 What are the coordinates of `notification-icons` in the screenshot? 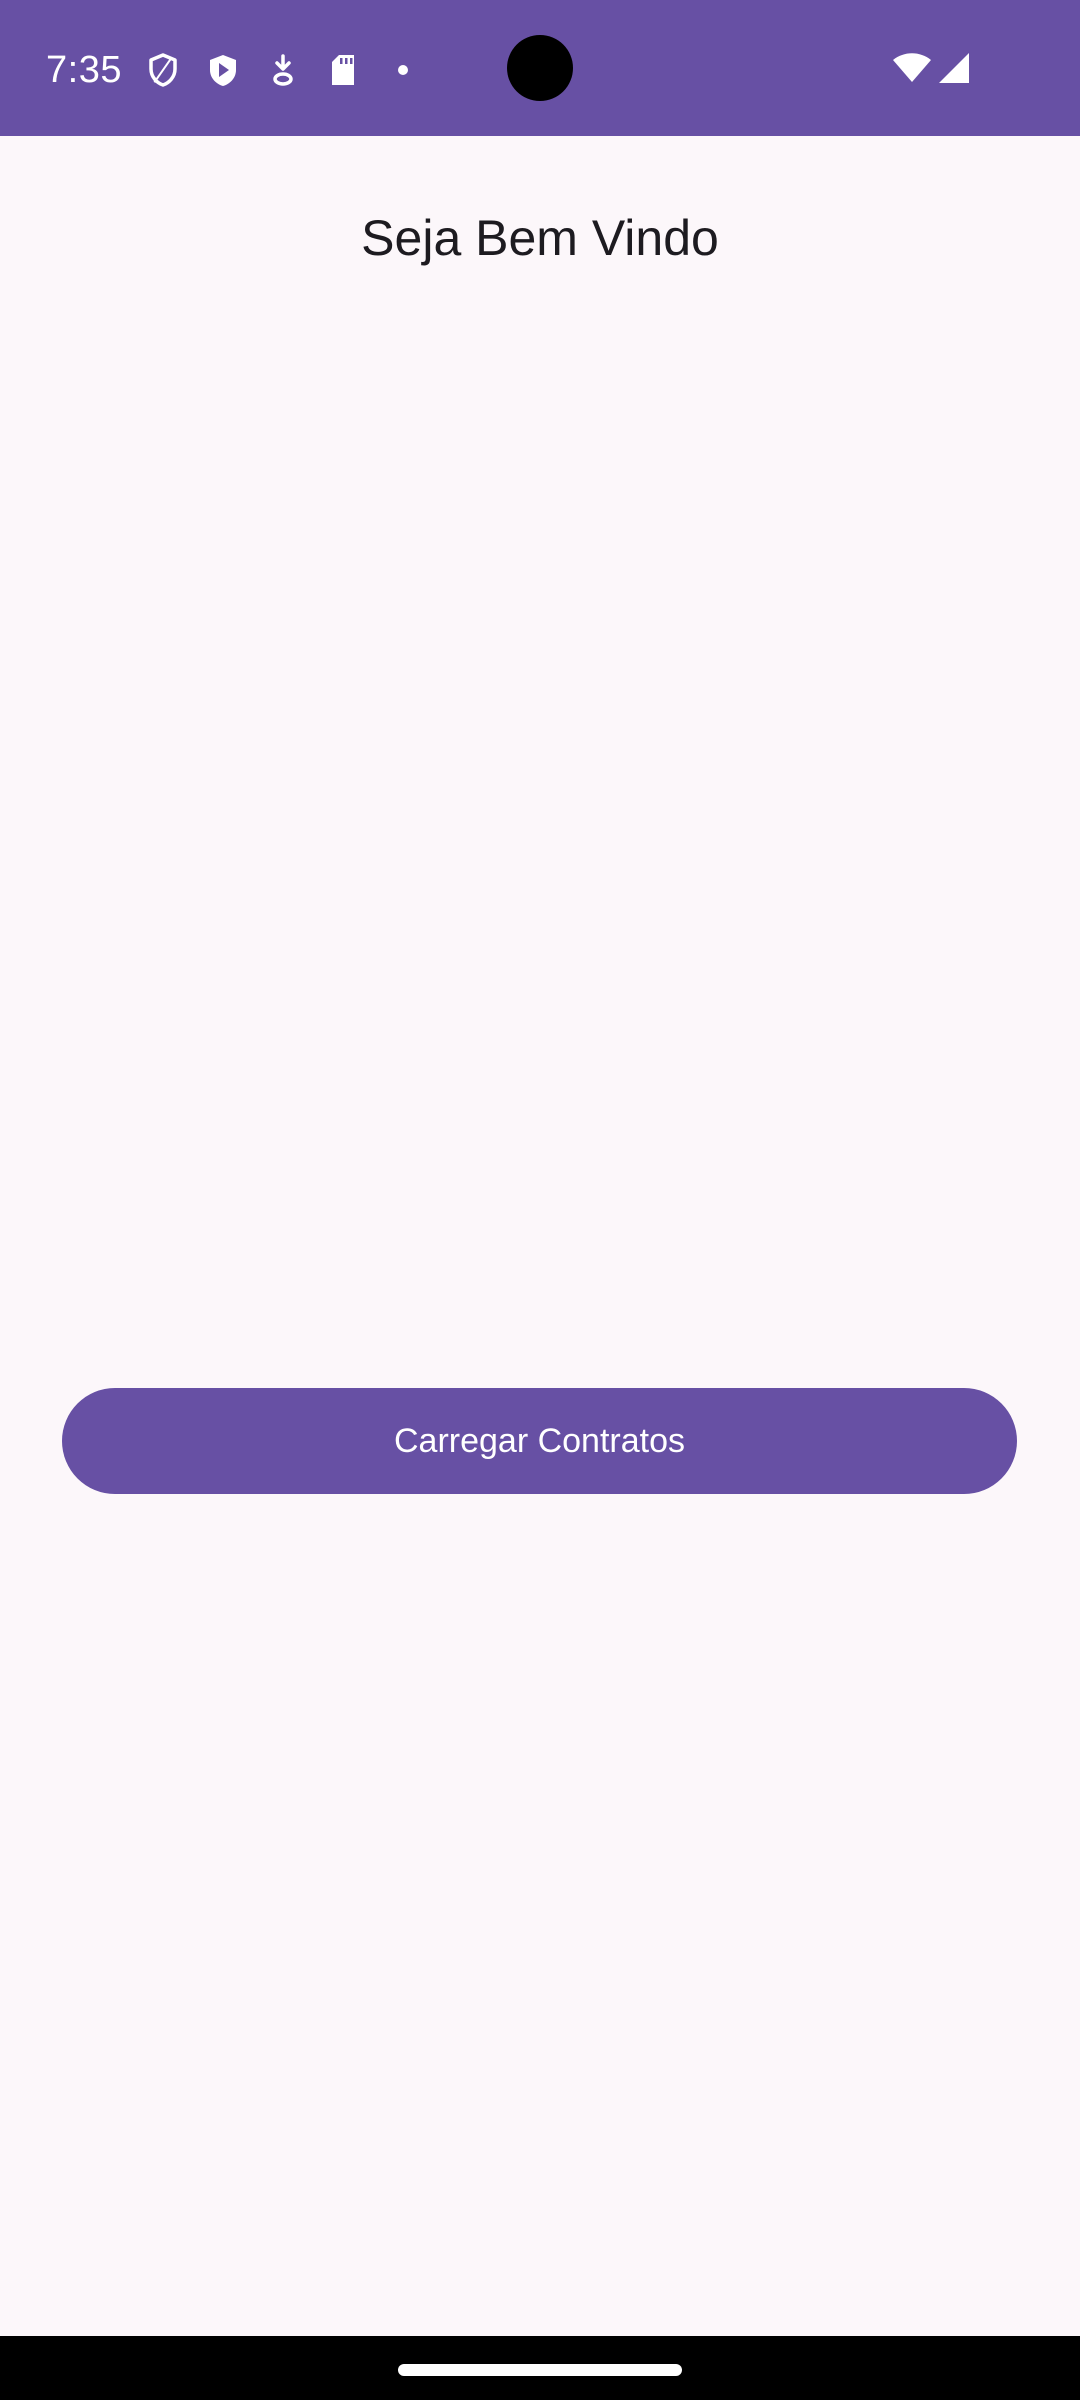 It's located at (283, 70).